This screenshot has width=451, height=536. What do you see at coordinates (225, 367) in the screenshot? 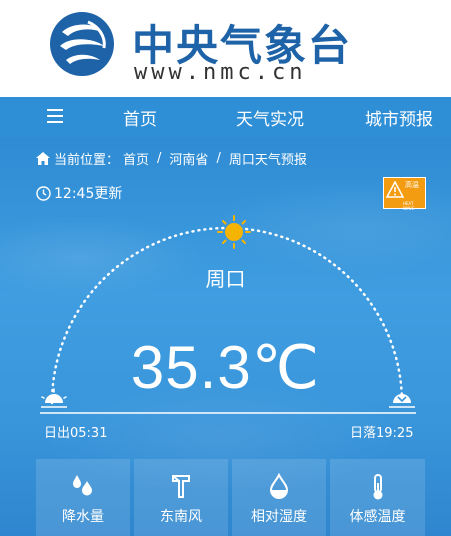
I see `current-temperature: 35.3℃` at bounding box center [225, 367].